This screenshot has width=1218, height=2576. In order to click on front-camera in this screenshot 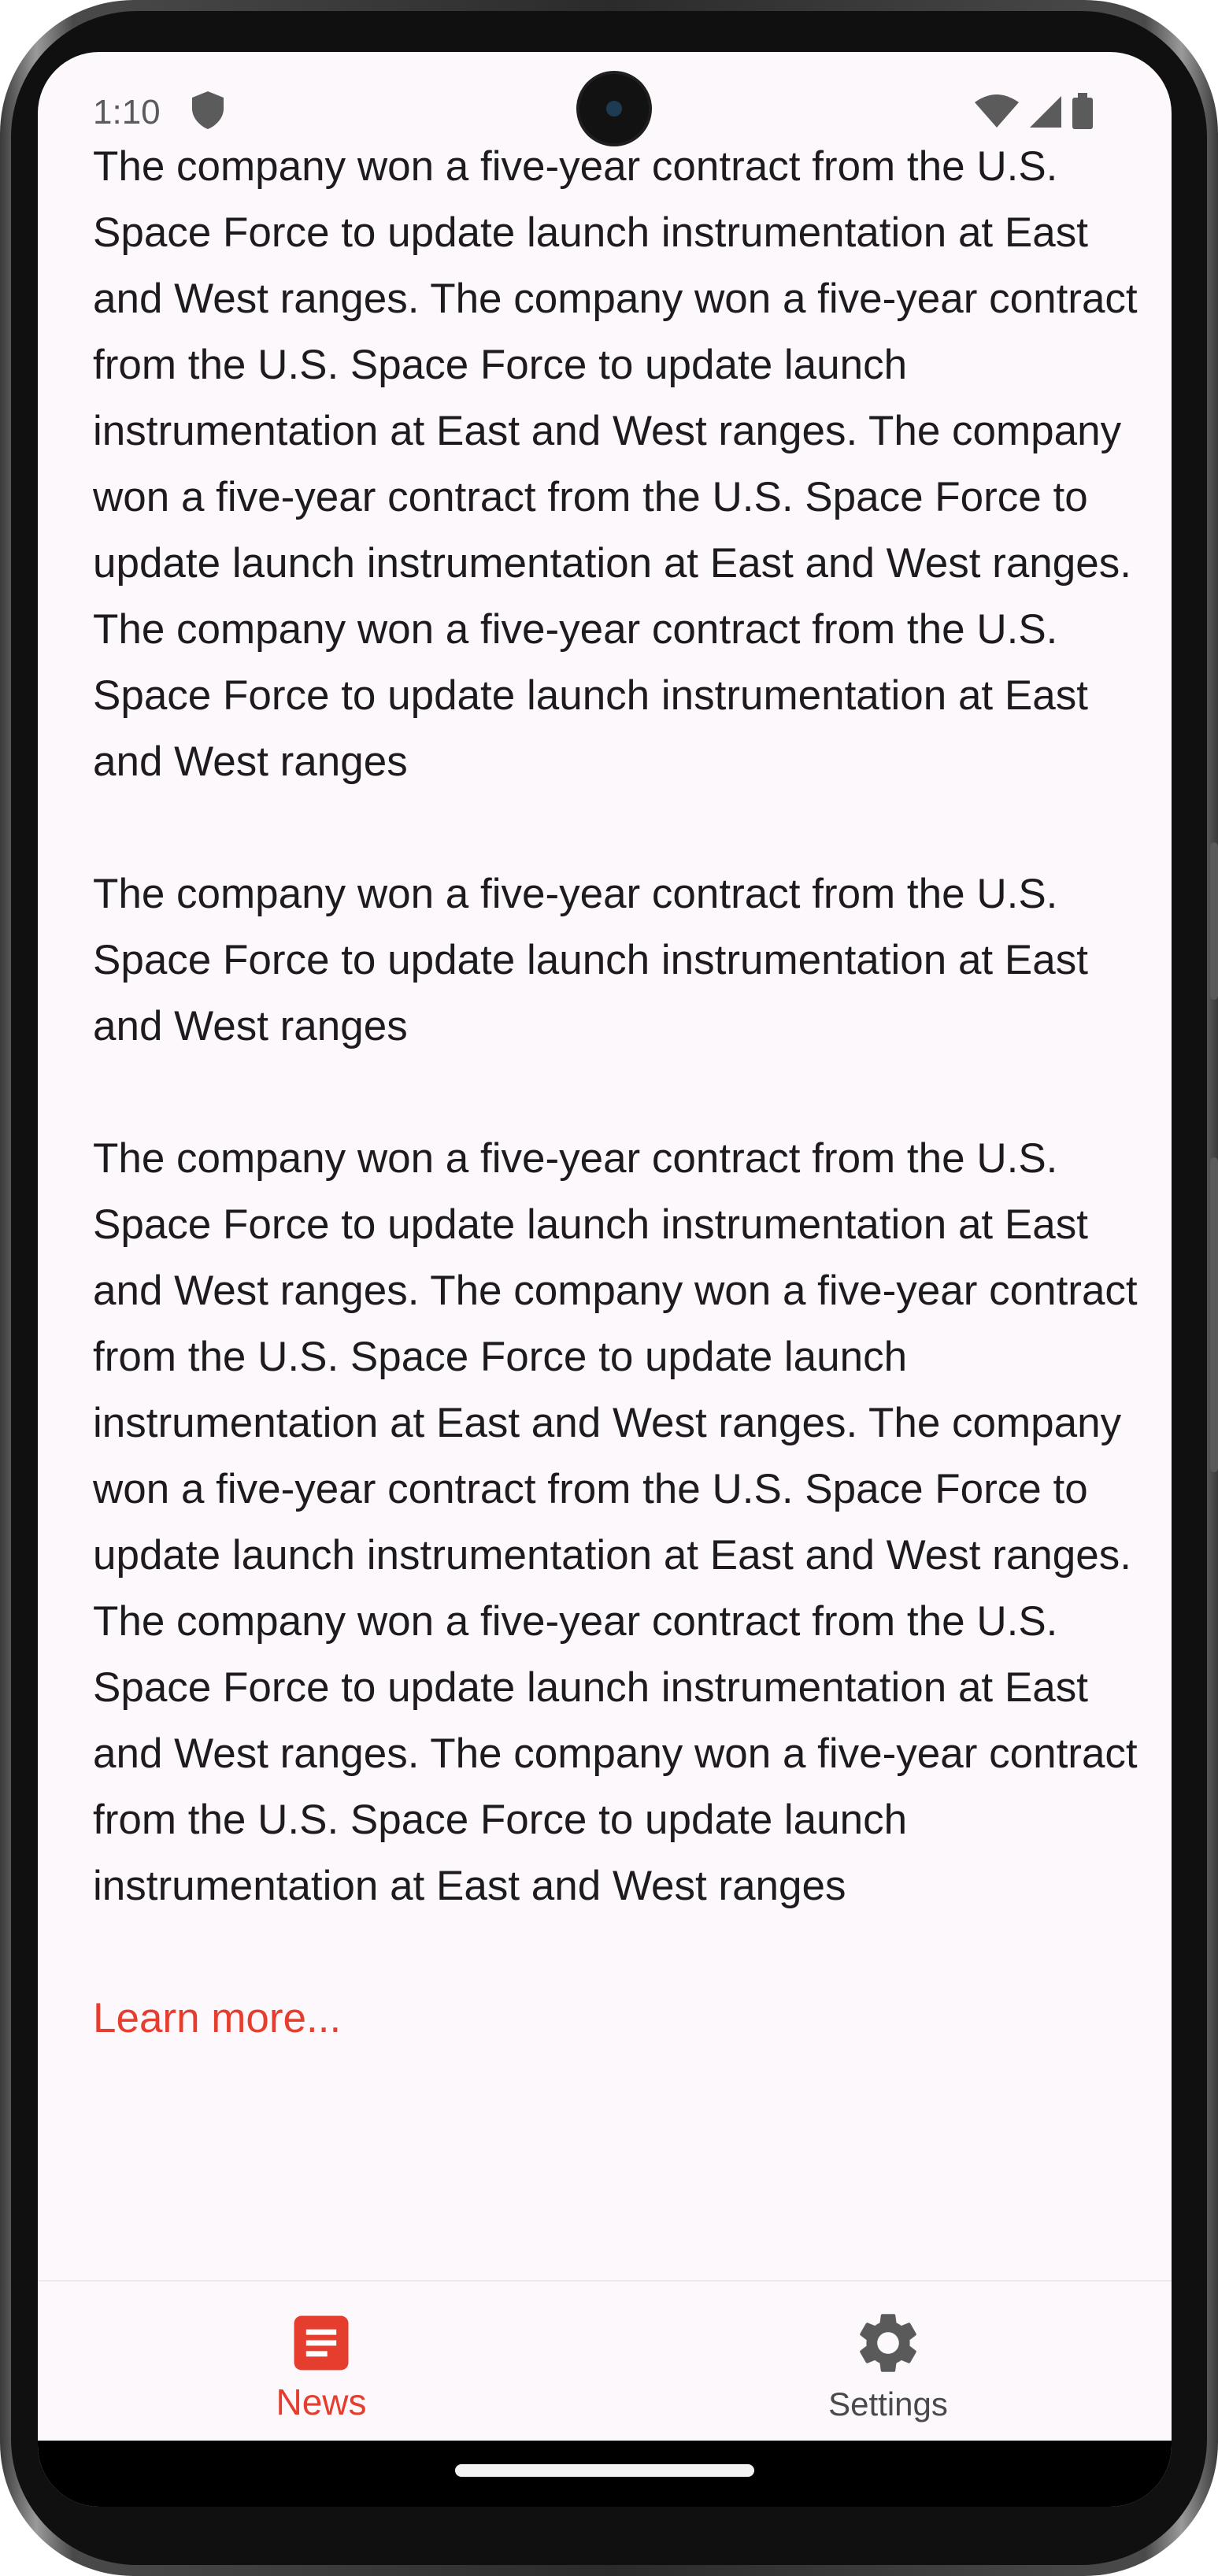, I will do `click(614, 108)`.